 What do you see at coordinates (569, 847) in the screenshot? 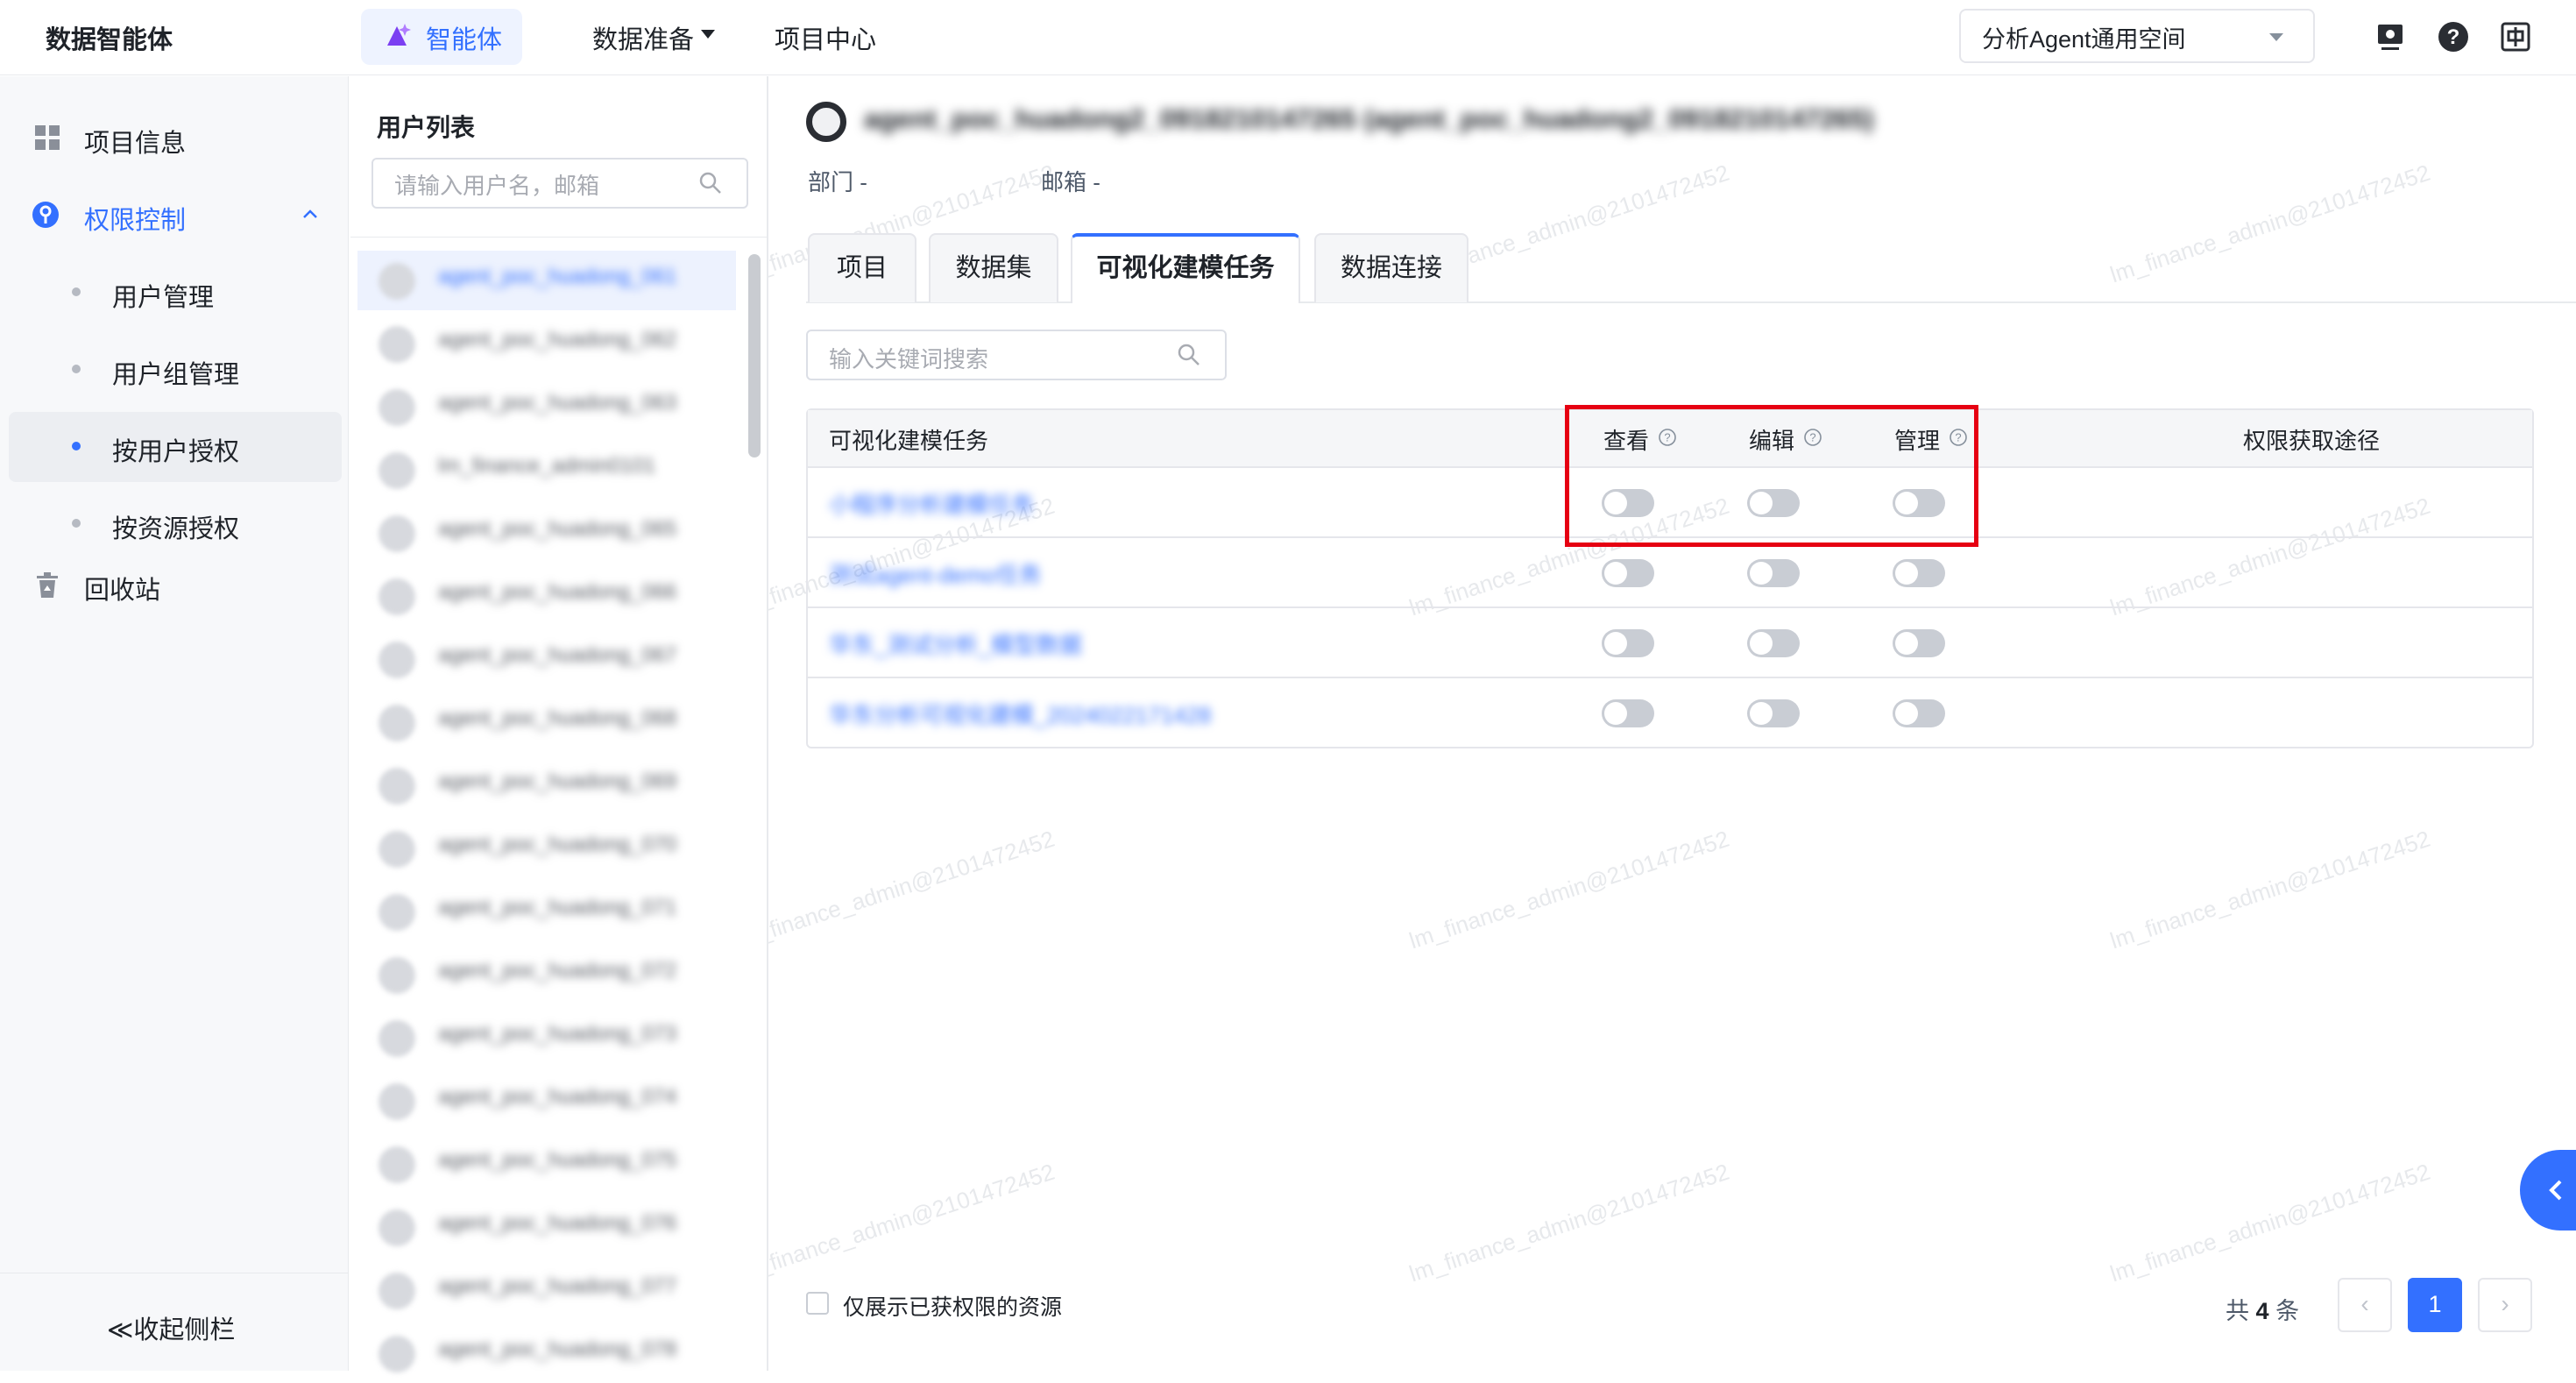
I see `user-name: agent_poc_huadong_070` at bounding box center [569, 847].